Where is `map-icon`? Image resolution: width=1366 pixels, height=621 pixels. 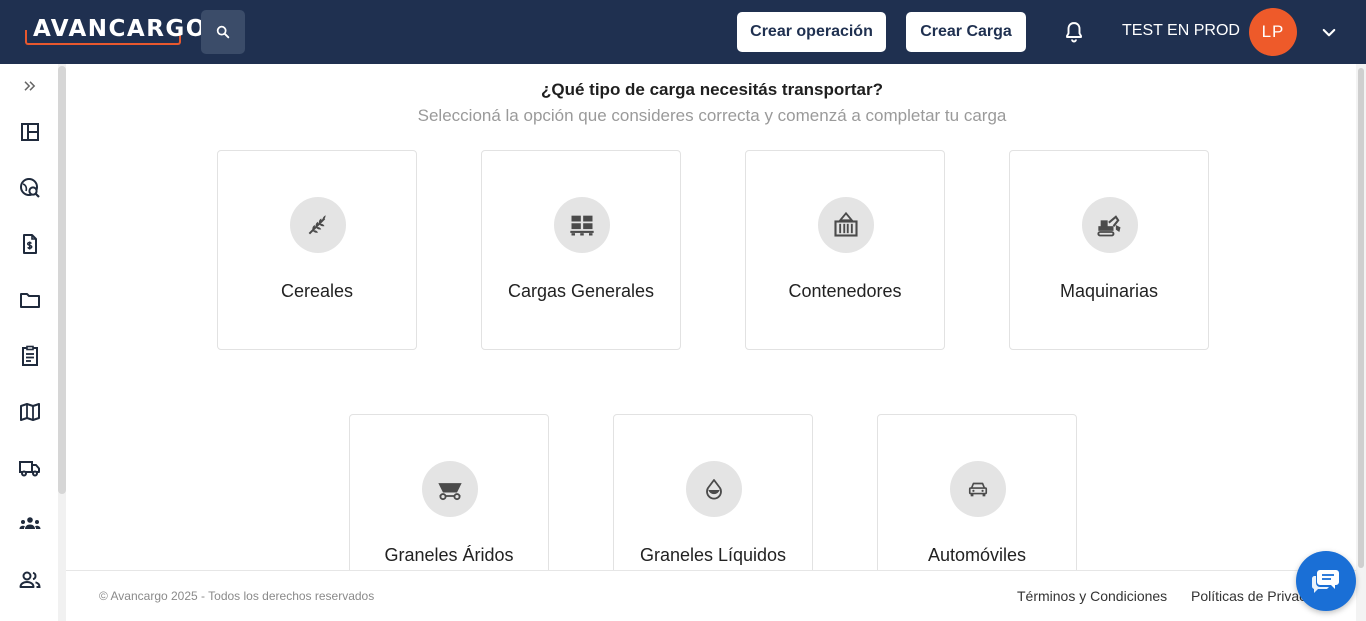
map-icon is located at coordinates (30, 412).